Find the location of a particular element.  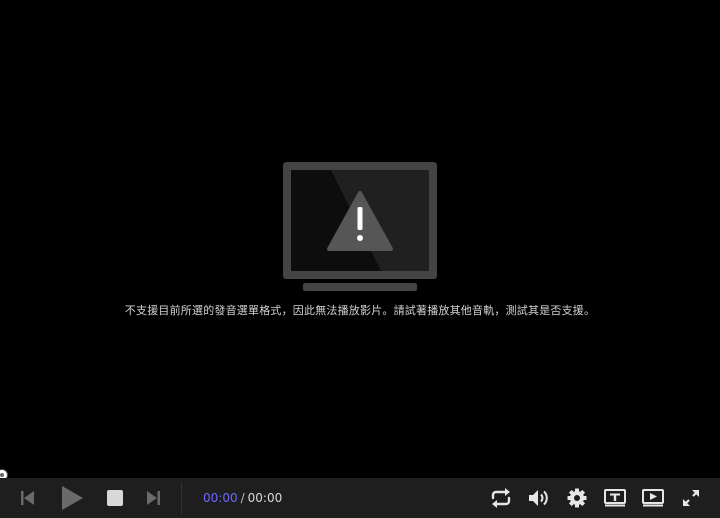

control-bar: 00:00 / 00:00 is located at coordinates (360, 498).